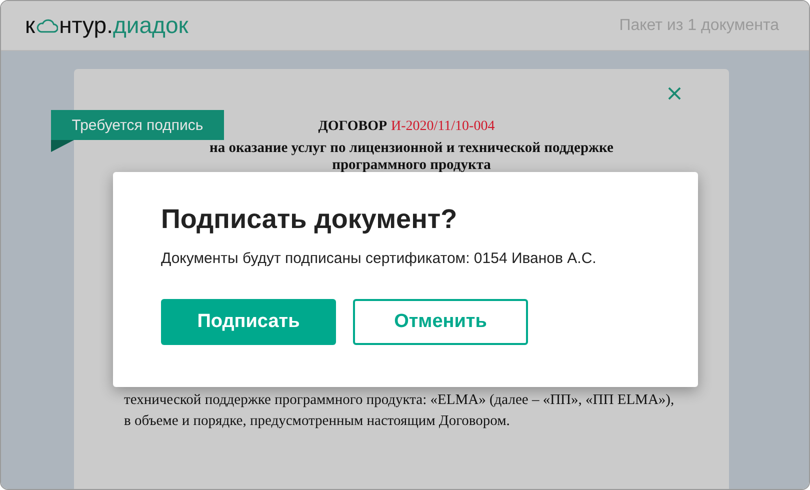 The image size is (810, 490). Describe the element at coordinates (30, 25) in the screenshot. I see `logo-text: к` at that location.